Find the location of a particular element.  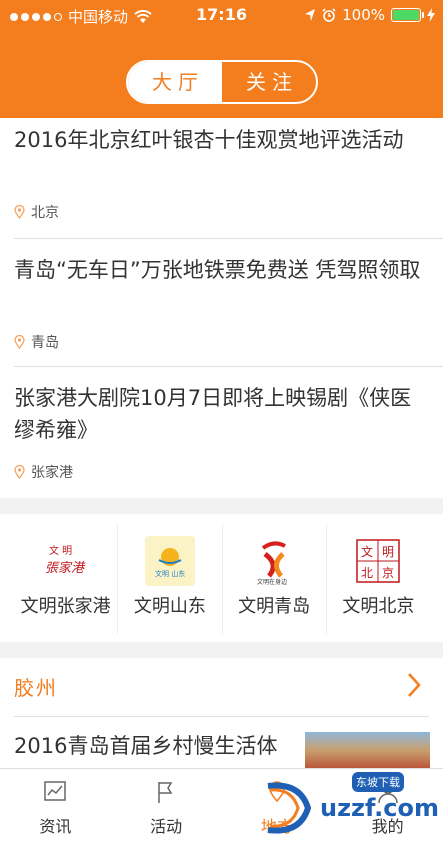

charging-icon is located at coordinates (431, 15).